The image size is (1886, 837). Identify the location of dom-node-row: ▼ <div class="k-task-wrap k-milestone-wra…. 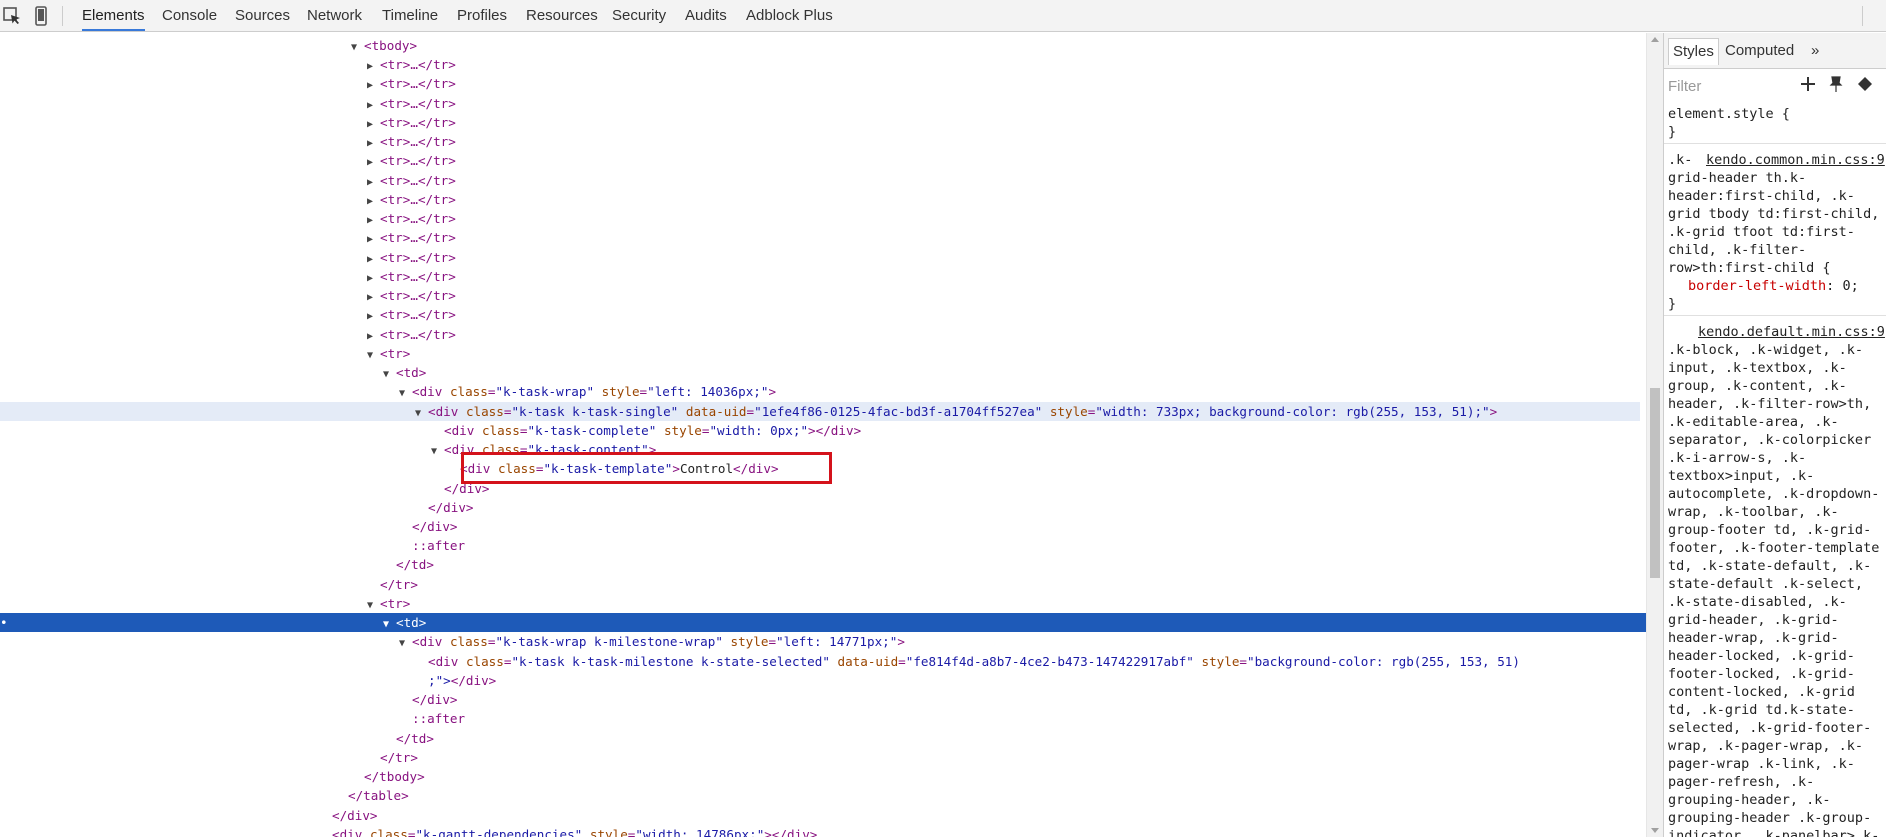
(452, 641).